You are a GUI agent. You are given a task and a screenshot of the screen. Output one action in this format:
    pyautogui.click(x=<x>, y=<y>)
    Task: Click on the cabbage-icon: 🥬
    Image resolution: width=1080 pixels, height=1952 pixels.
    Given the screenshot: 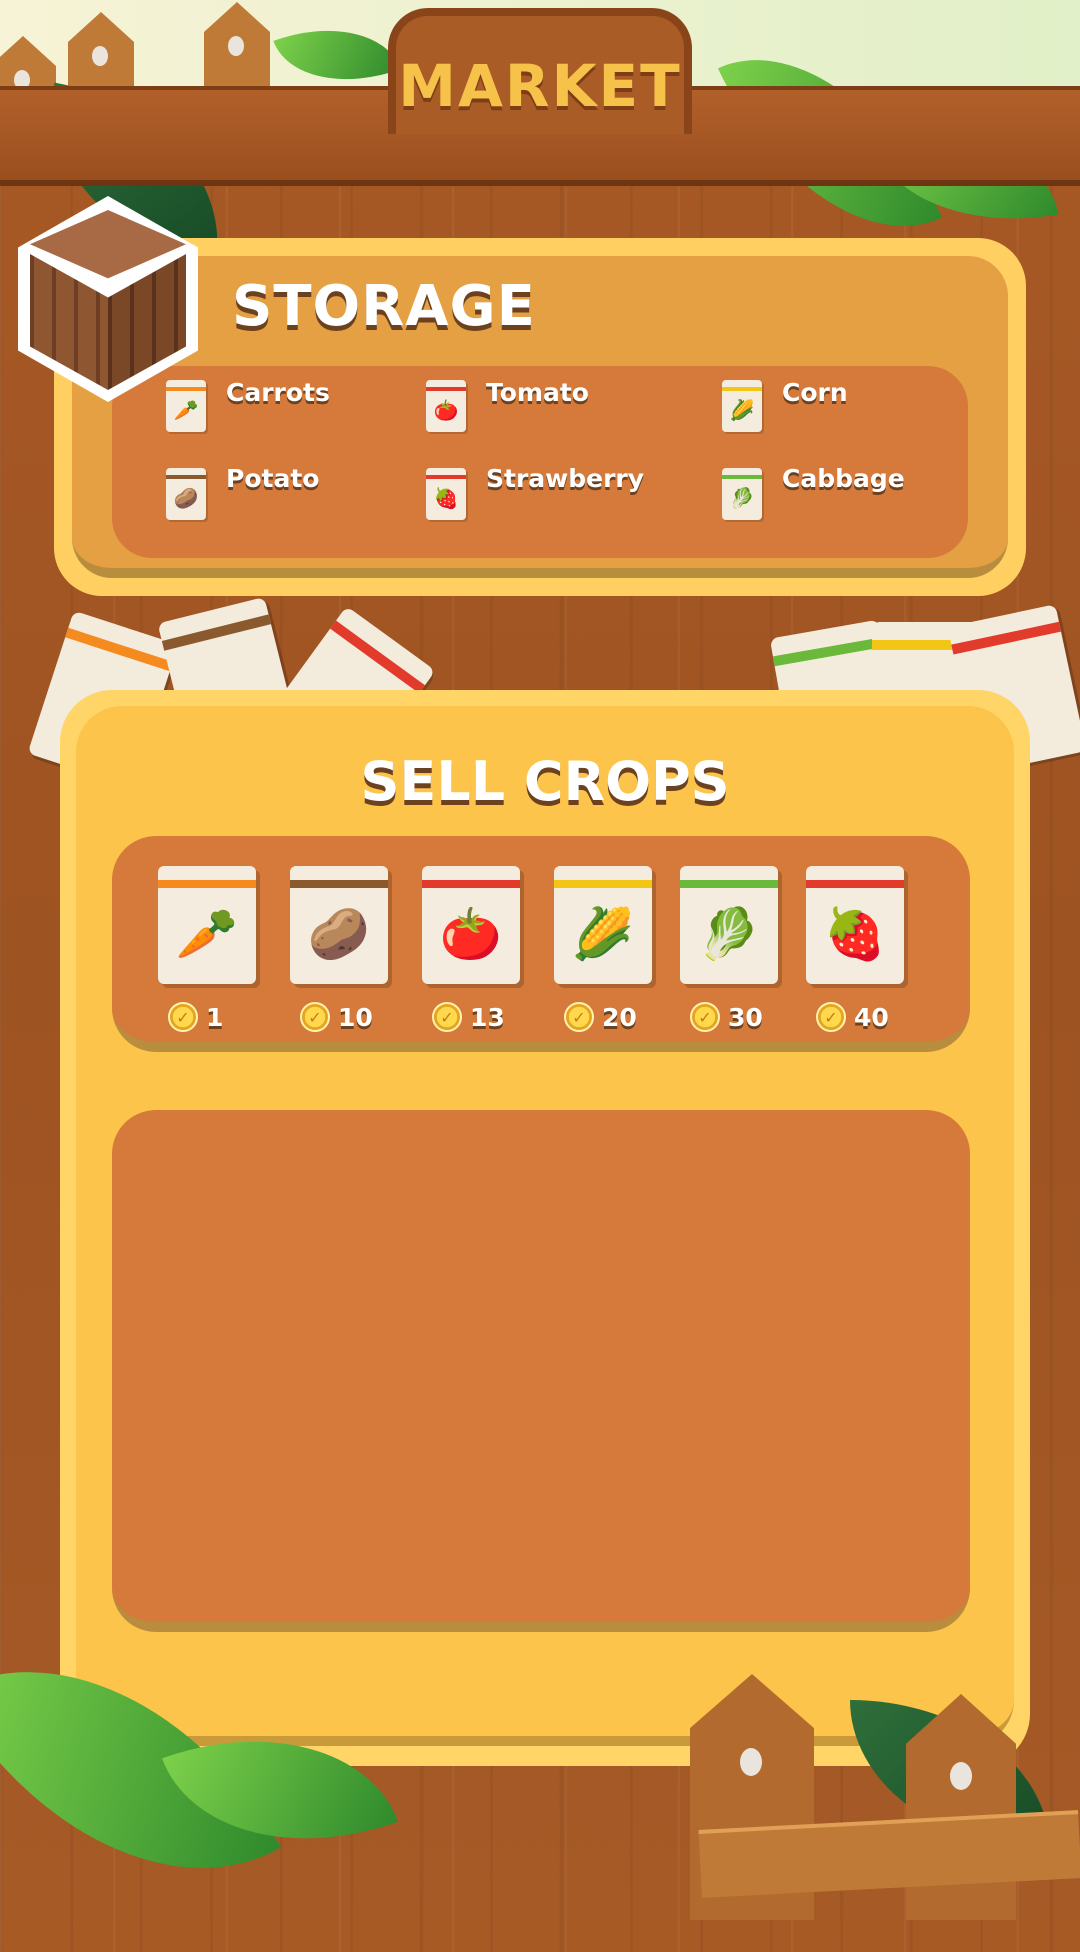 What is the action you would take?
    pyautogui.click(x=742, y=494)
    